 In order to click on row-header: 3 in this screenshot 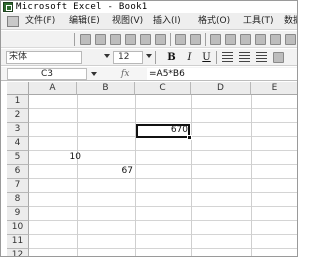, I will do `click(18, 130)`.